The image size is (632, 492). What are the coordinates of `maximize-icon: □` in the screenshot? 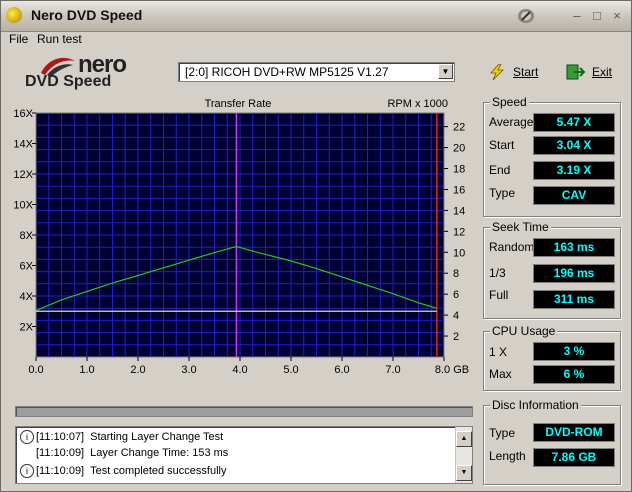 It's located at (597, 16).